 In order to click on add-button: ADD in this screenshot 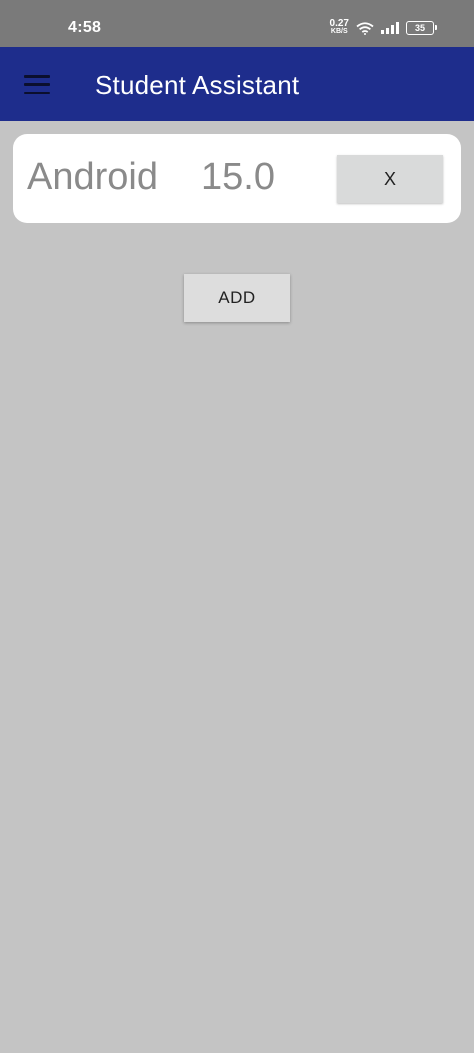, I will do `click(237, 298)`.